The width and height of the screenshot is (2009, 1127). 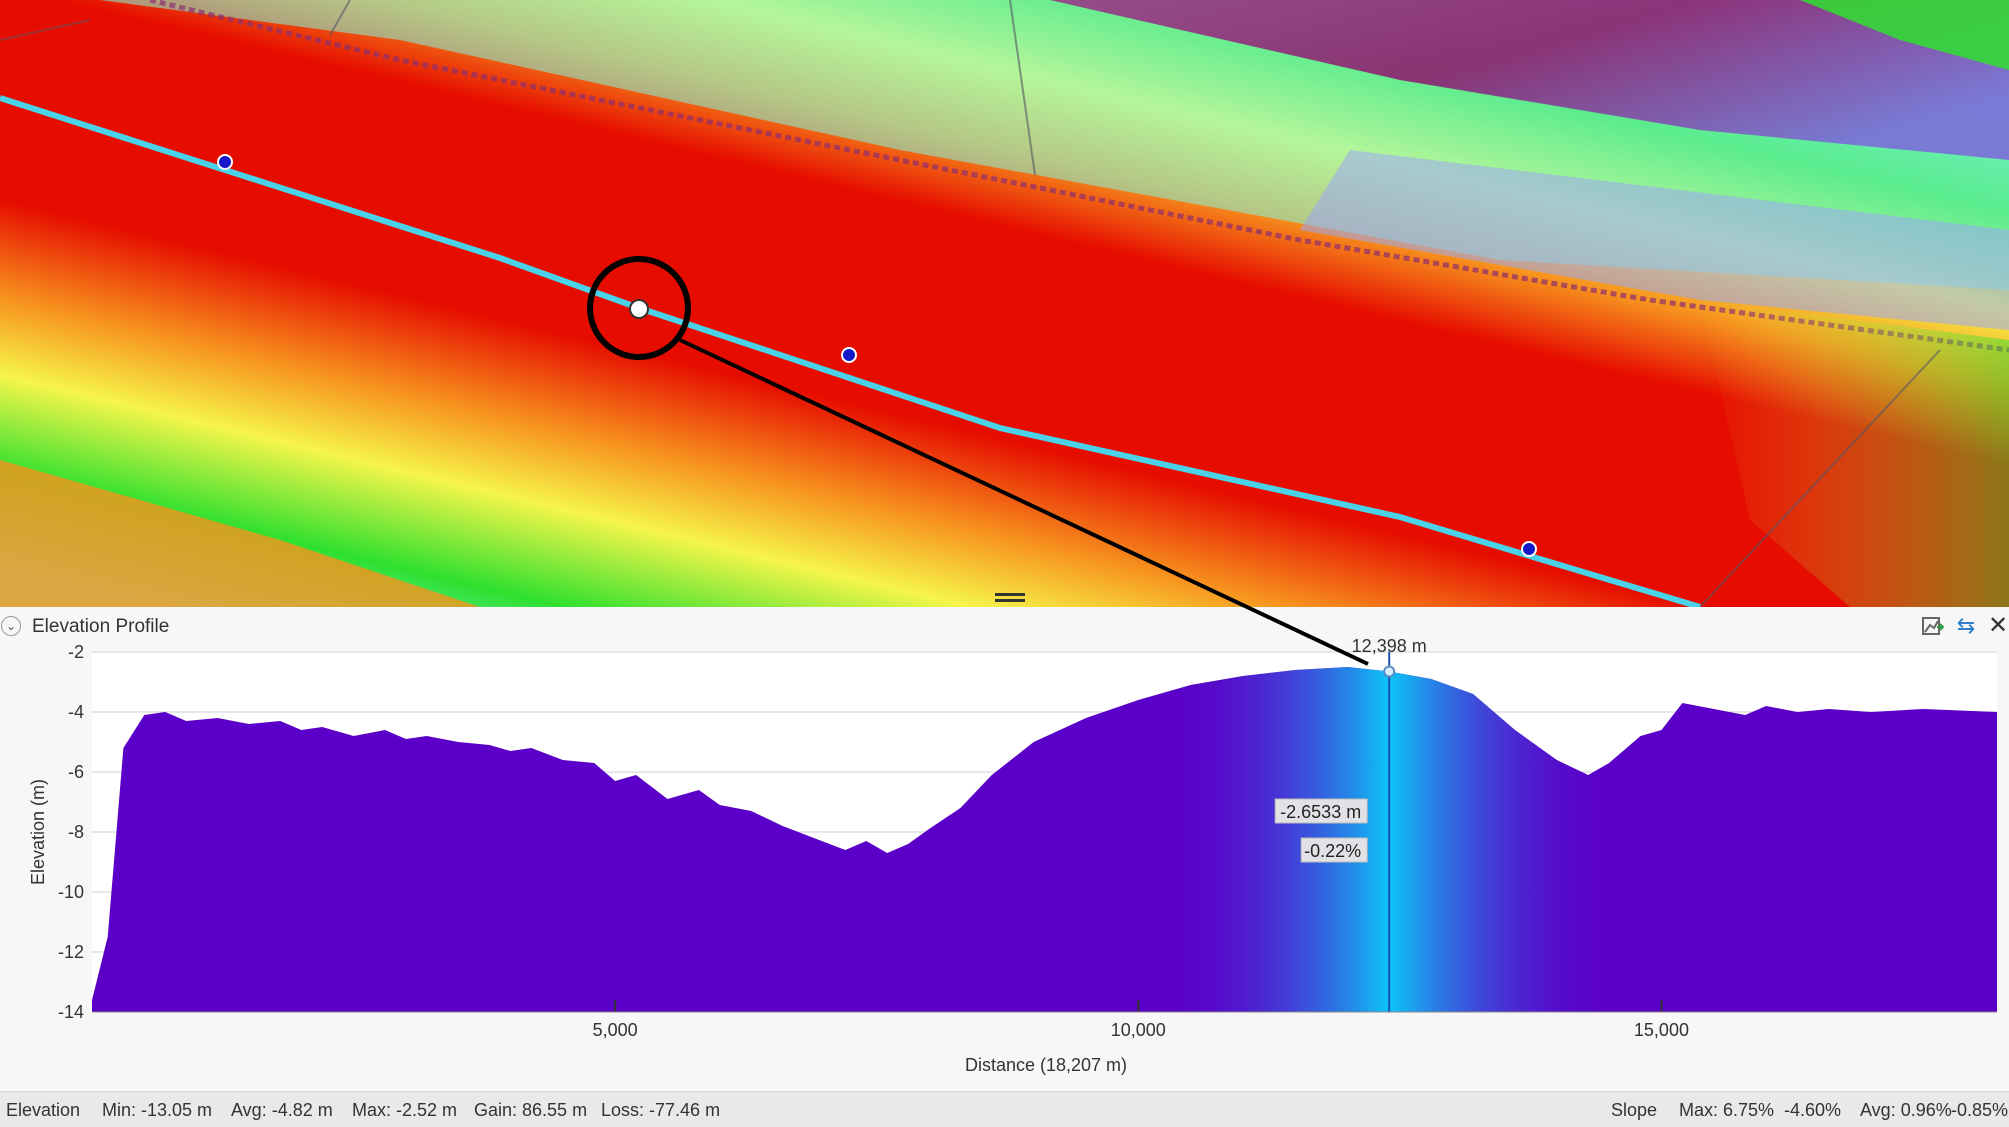 I want to click on x-axis-label: Distance (18,207 m), so click(x=1046, y=1065).